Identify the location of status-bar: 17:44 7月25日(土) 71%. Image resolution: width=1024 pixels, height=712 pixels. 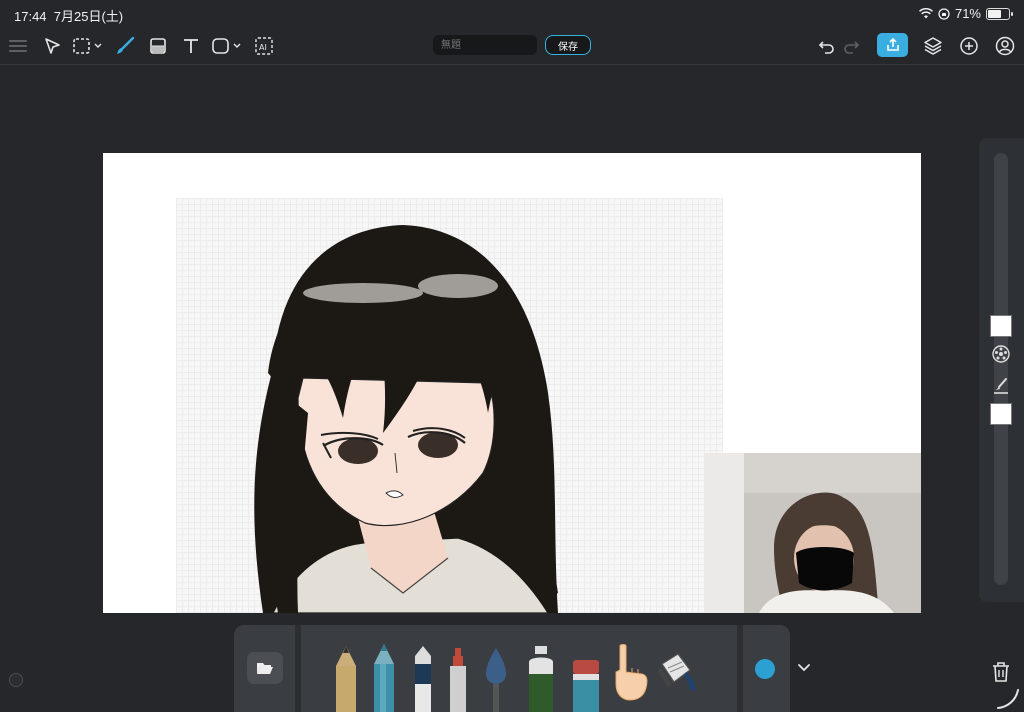
(512, 14).